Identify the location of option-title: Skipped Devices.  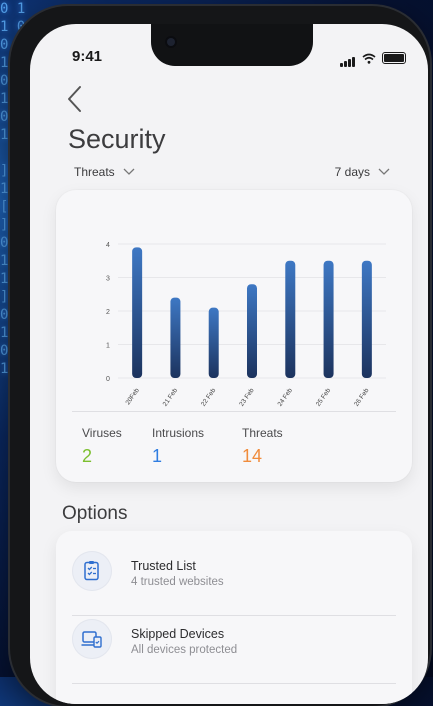
(178, 634).